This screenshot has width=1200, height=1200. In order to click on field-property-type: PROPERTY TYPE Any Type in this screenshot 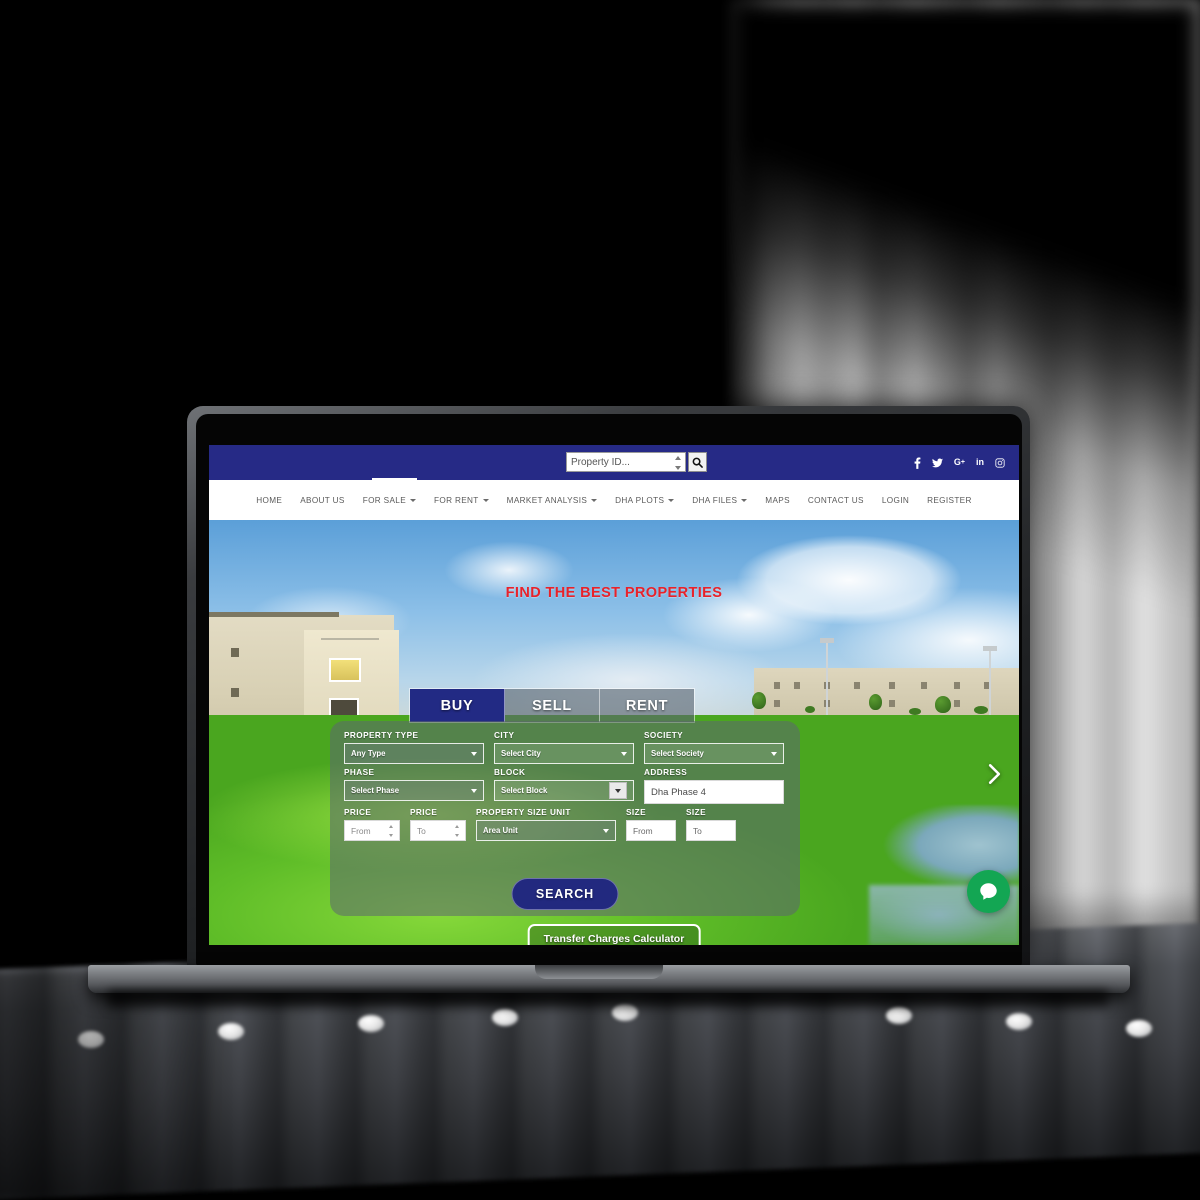, I will do `click(414, 747)`.